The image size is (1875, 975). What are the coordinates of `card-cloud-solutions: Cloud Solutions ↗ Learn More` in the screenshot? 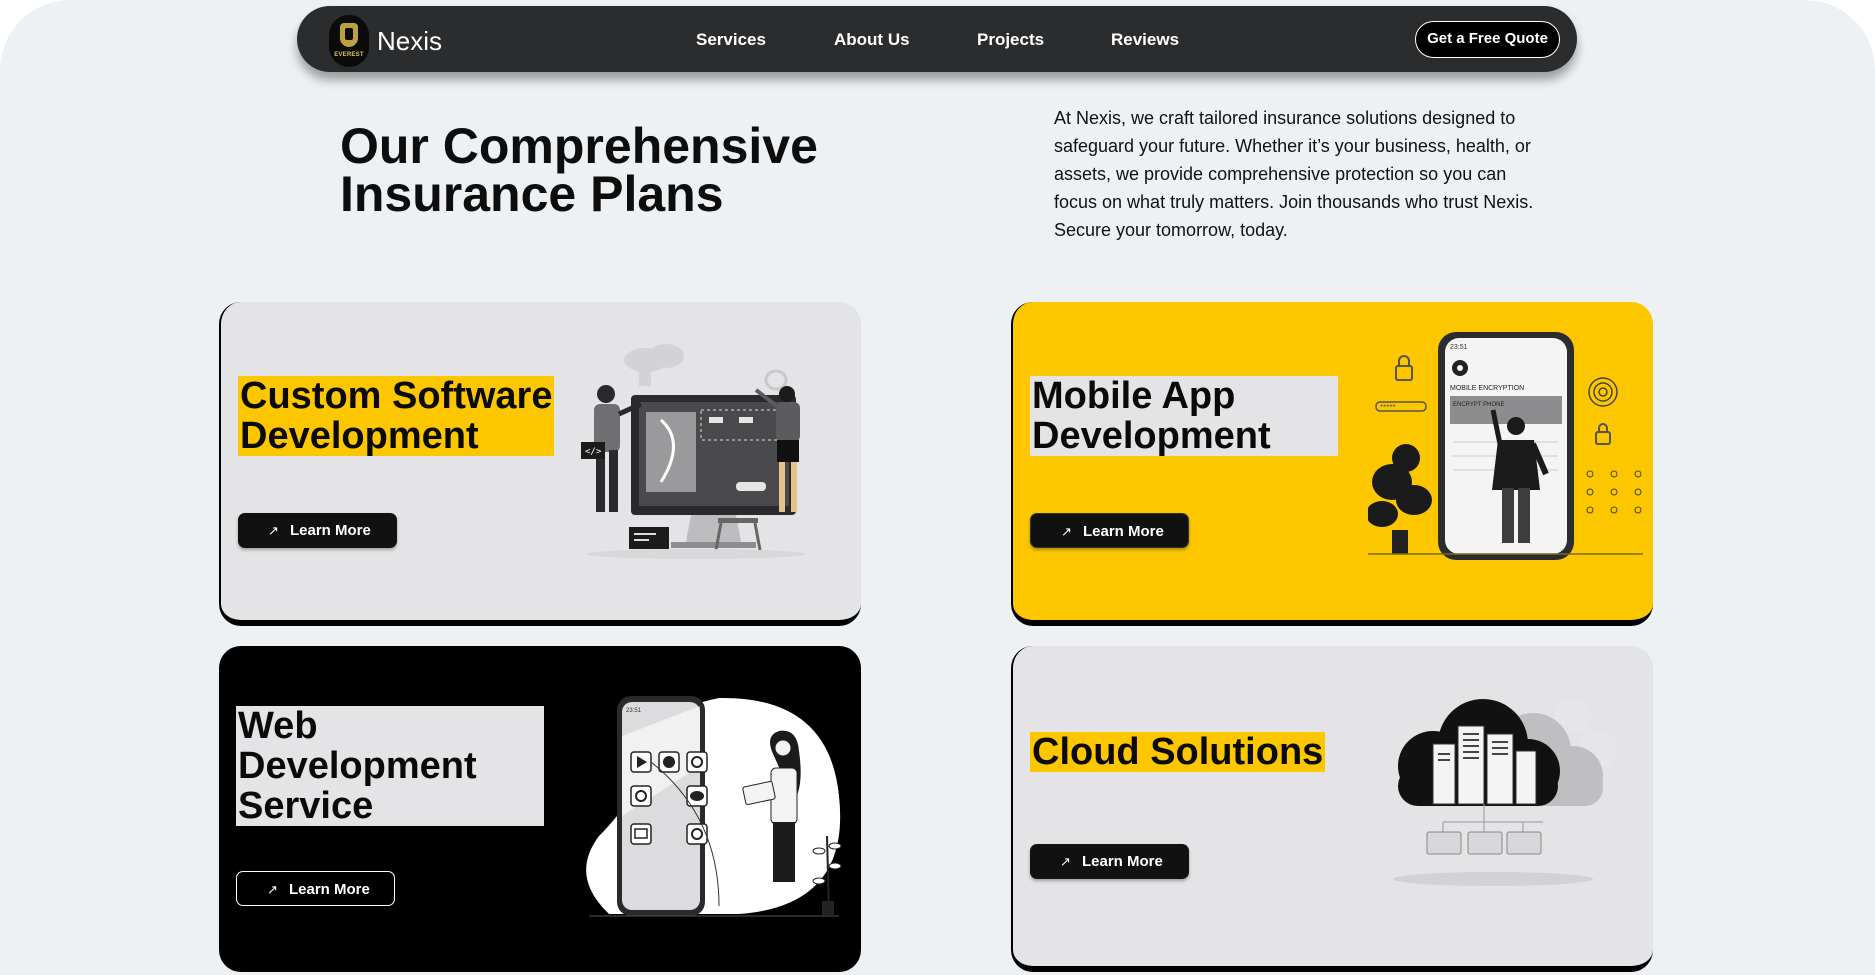 It's located at (1332, 809).